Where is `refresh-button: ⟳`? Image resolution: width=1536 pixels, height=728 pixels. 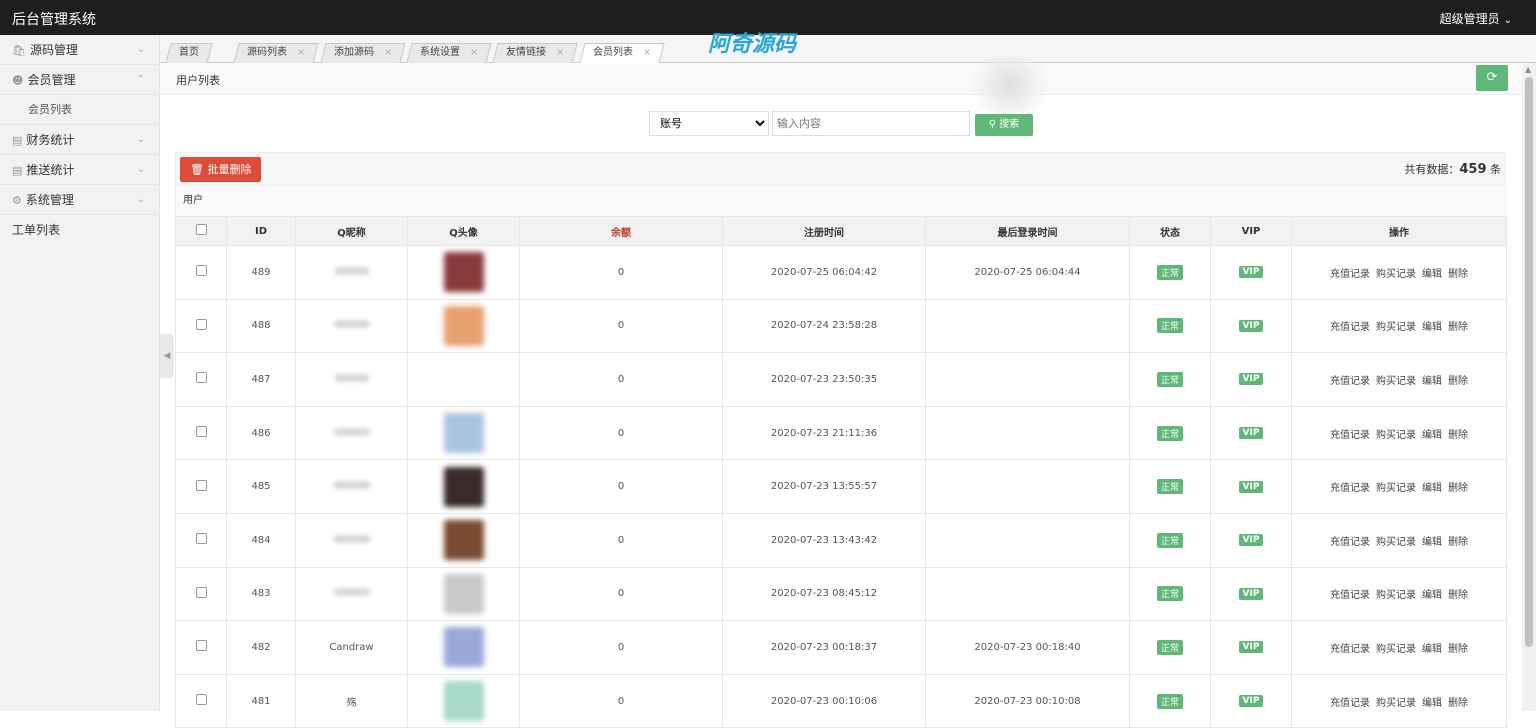
refresh-button: ⟳ is located at coordinates (1492, 78).